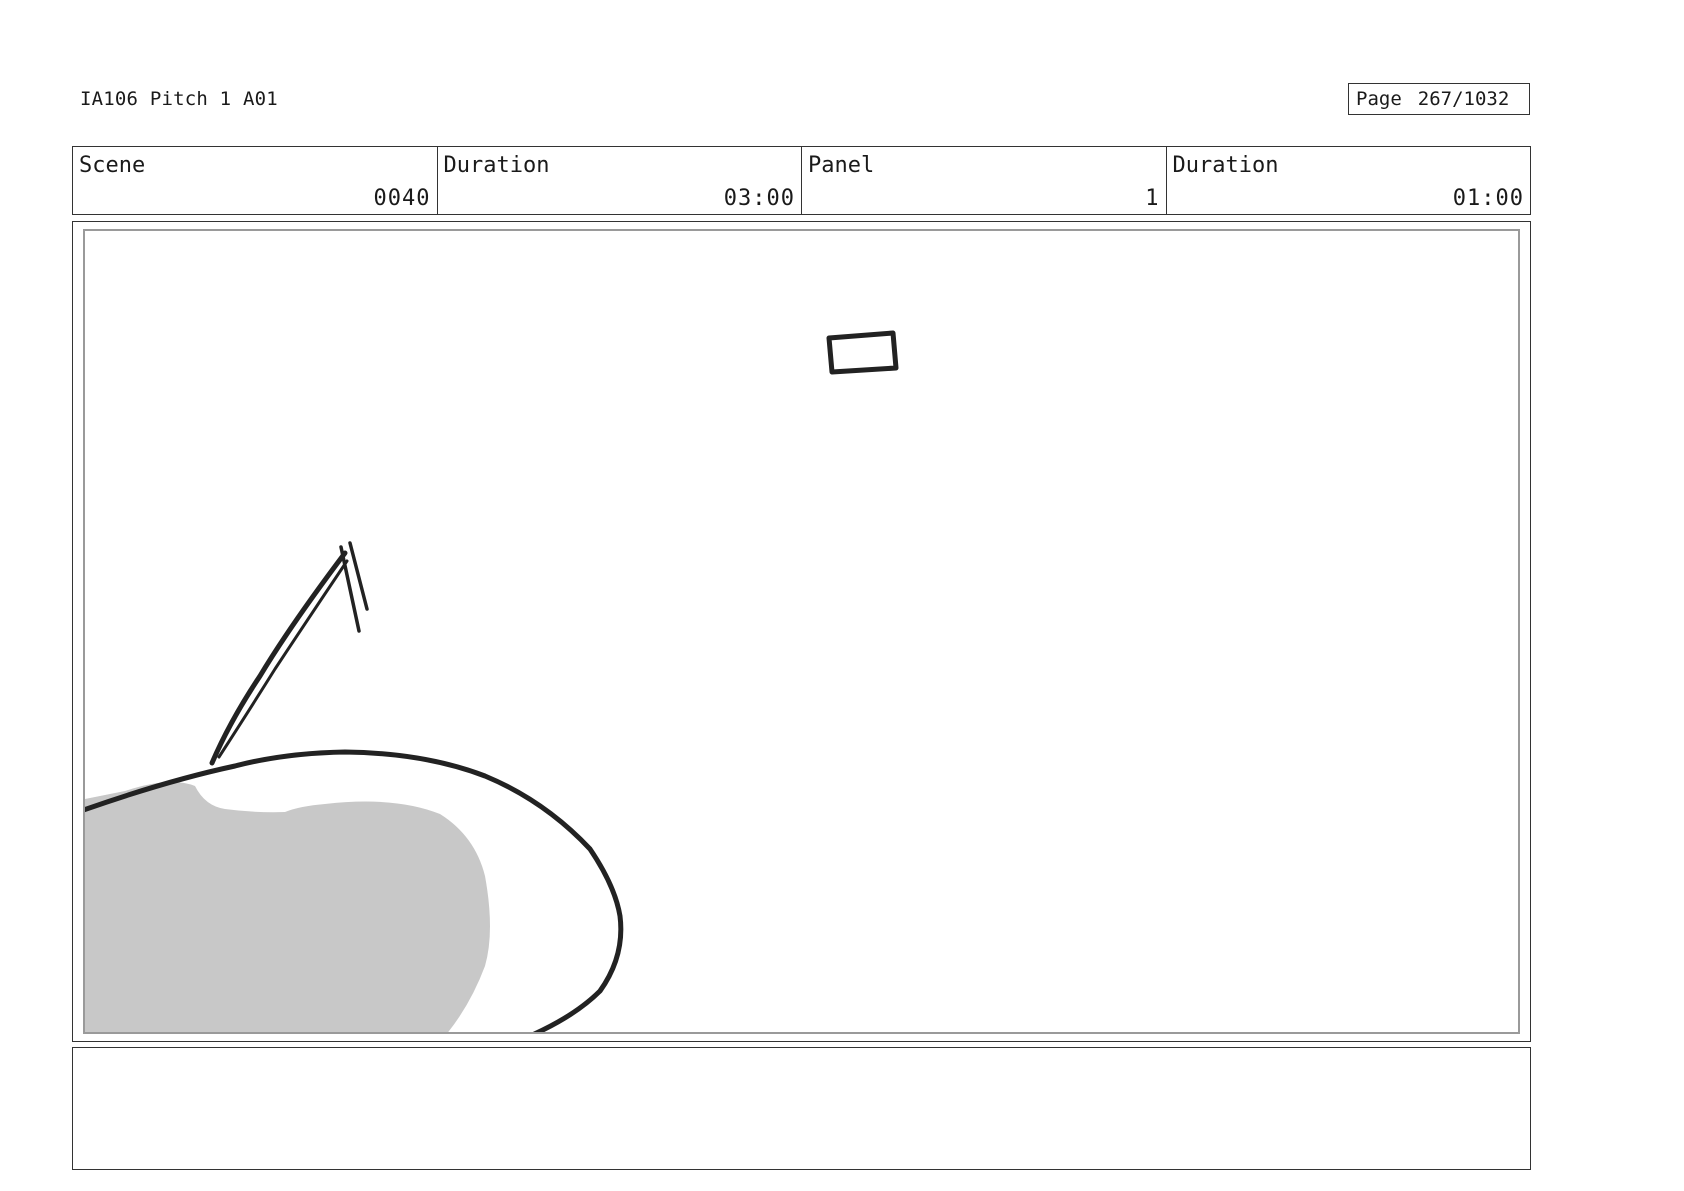 The width and height of the screenshot is (1684, 1191). Describe the element at coordinates (801, 1108) in the screenshot. I see `panel-notes-box` at that location.